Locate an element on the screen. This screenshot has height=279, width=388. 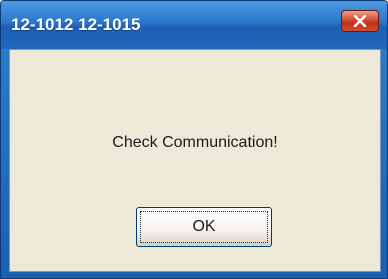
close-button is located at coordinates (360, 21).